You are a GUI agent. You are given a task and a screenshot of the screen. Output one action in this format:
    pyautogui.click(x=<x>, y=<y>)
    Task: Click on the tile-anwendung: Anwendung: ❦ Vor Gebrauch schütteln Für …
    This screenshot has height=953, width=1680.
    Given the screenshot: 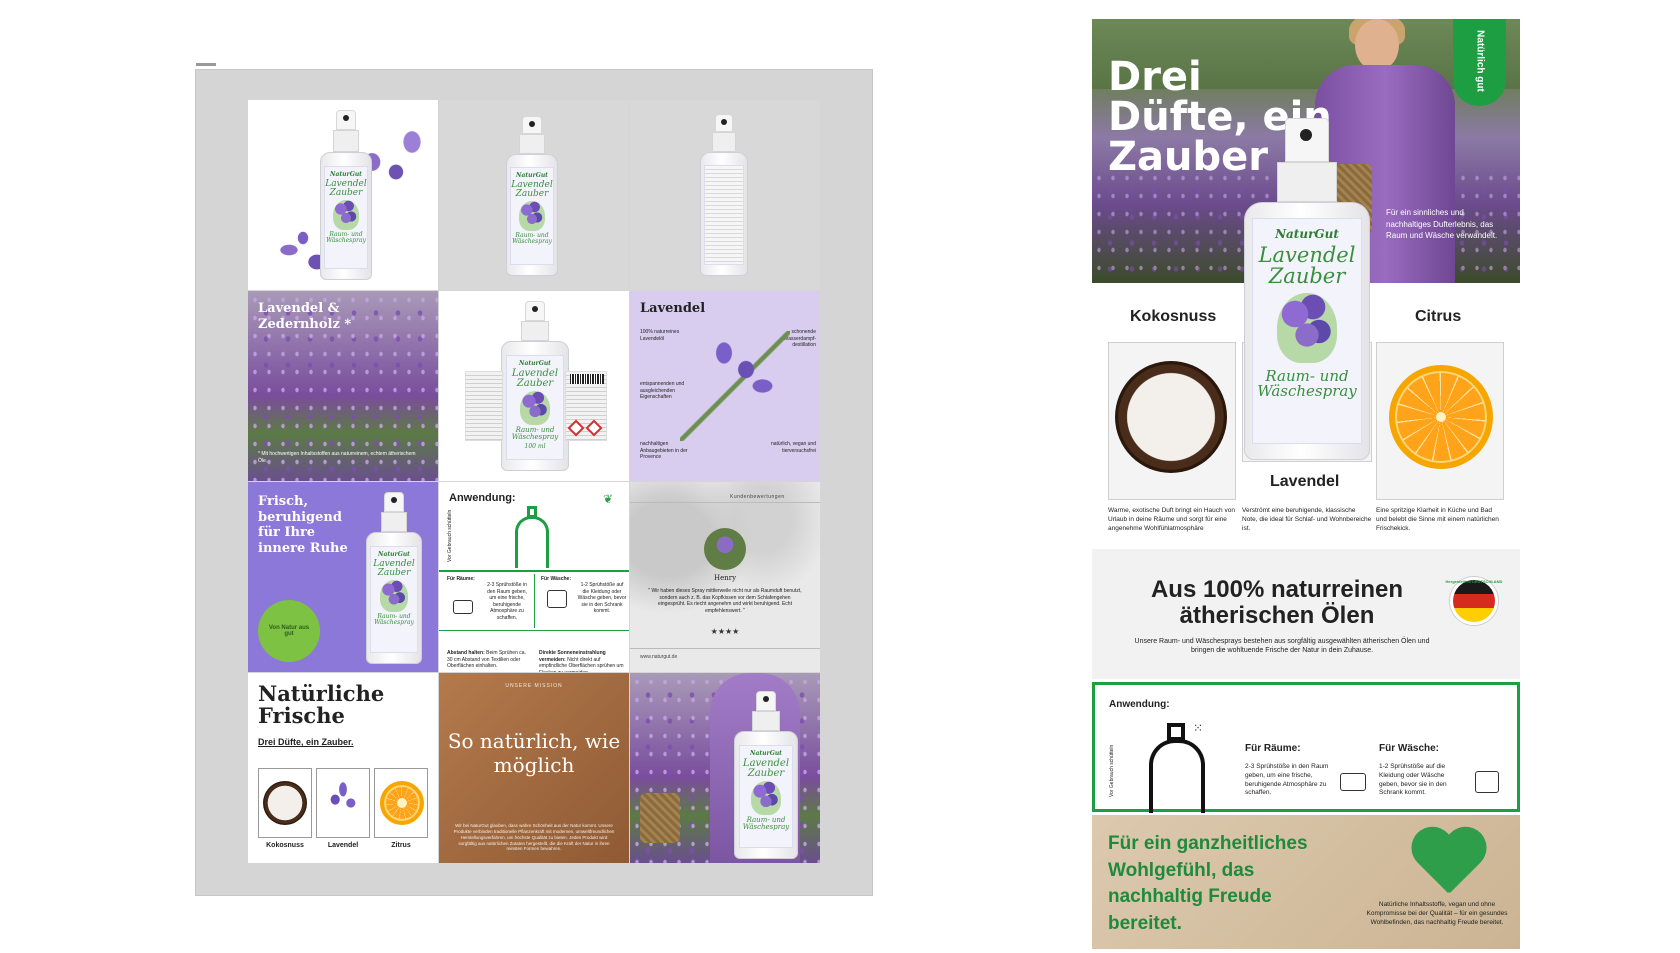 What is the action you would take?
    pyautogui.click(x=534, y=577)
    